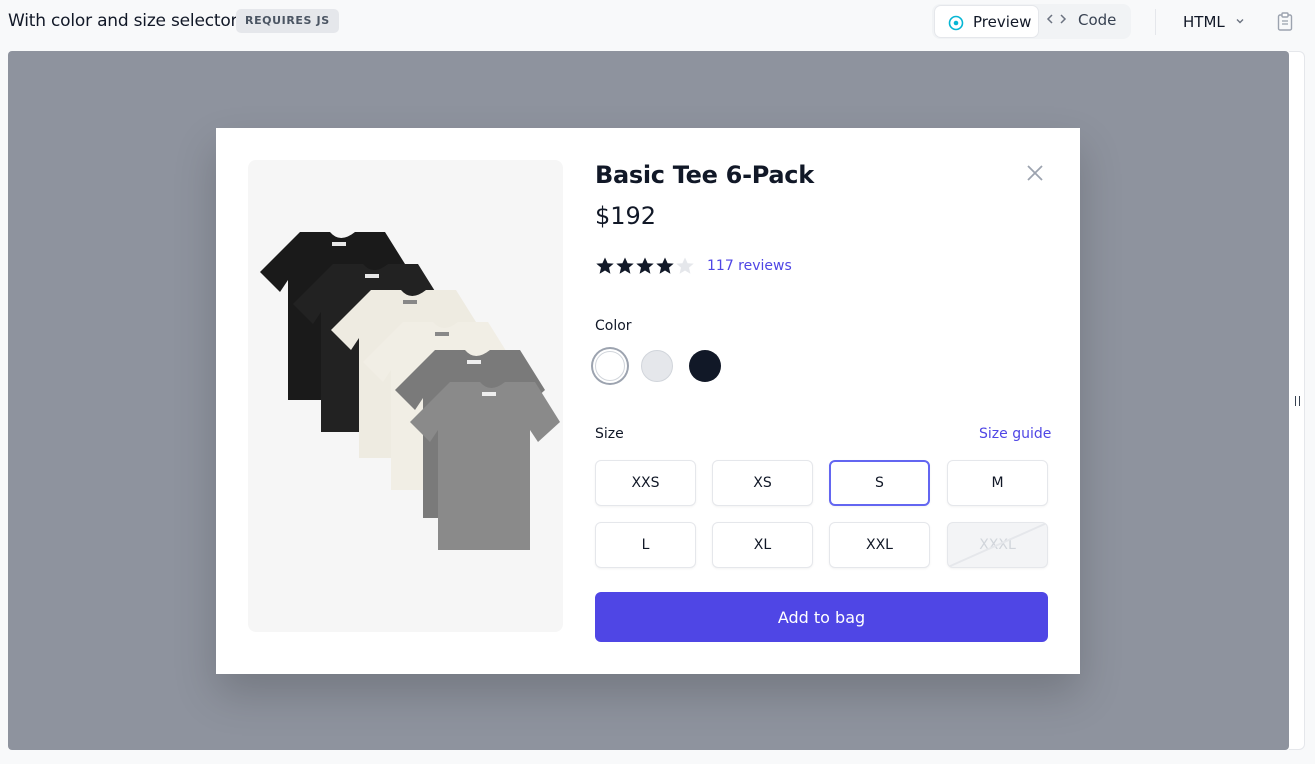 This screenshot has width=1315, height=764. I want to click on product-price: $192, so click(626, 216).